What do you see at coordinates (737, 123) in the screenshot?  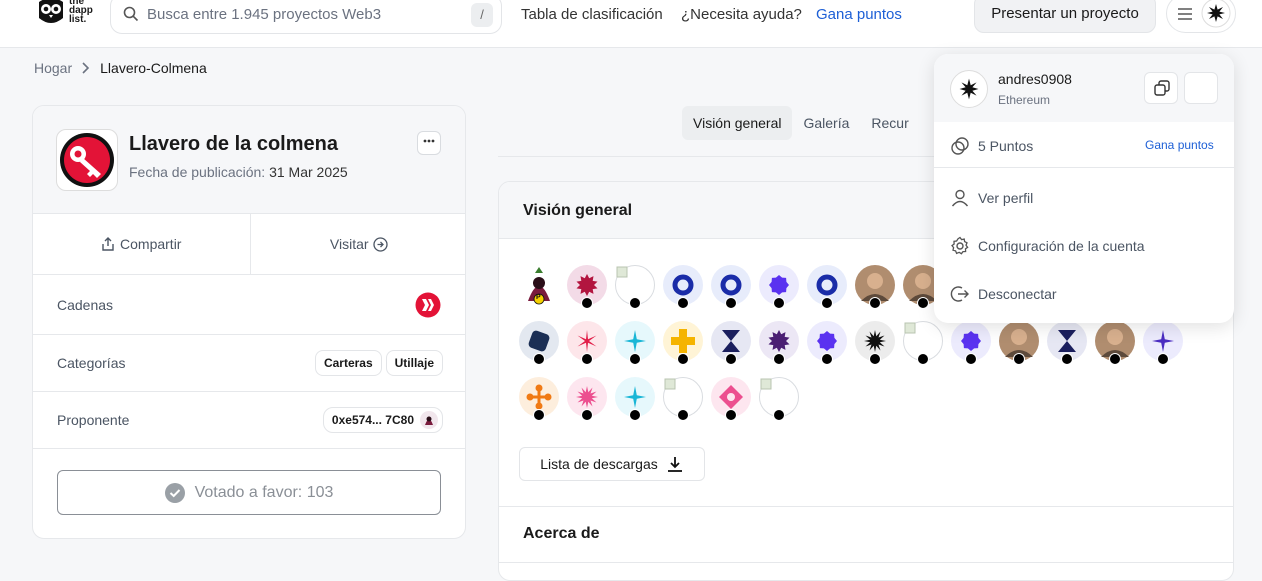 I see `tab-overview: Visión general` at bounding box center [737, 123].